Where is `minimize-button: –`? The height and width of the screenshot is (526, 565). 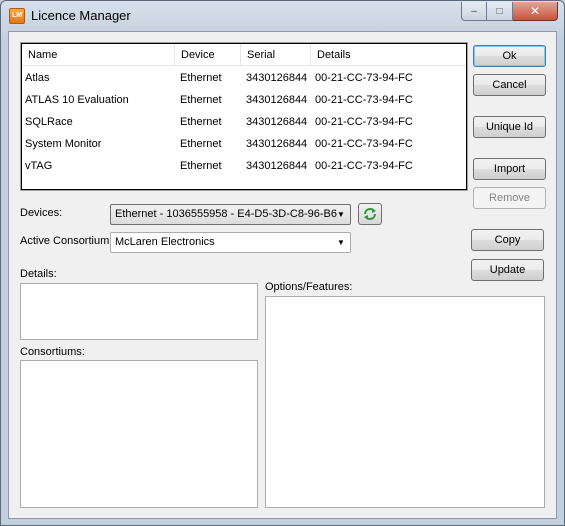
minimize-button: – is located at coordinates (474, 11).